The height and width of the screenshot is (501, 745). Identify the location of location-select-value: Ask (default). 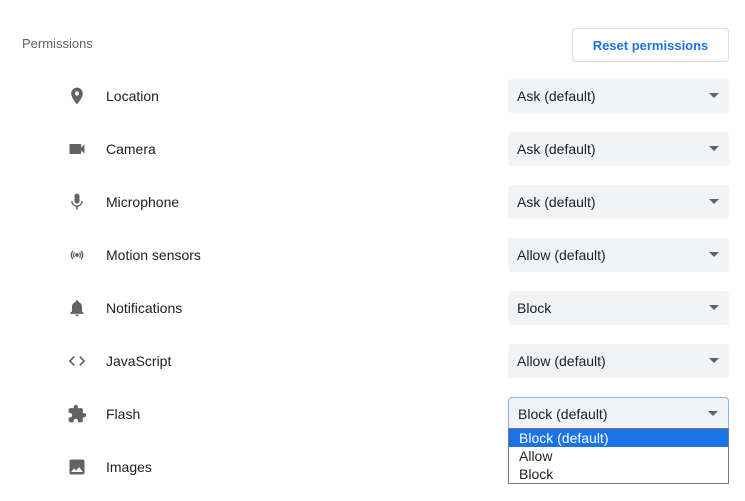
(556, 95).